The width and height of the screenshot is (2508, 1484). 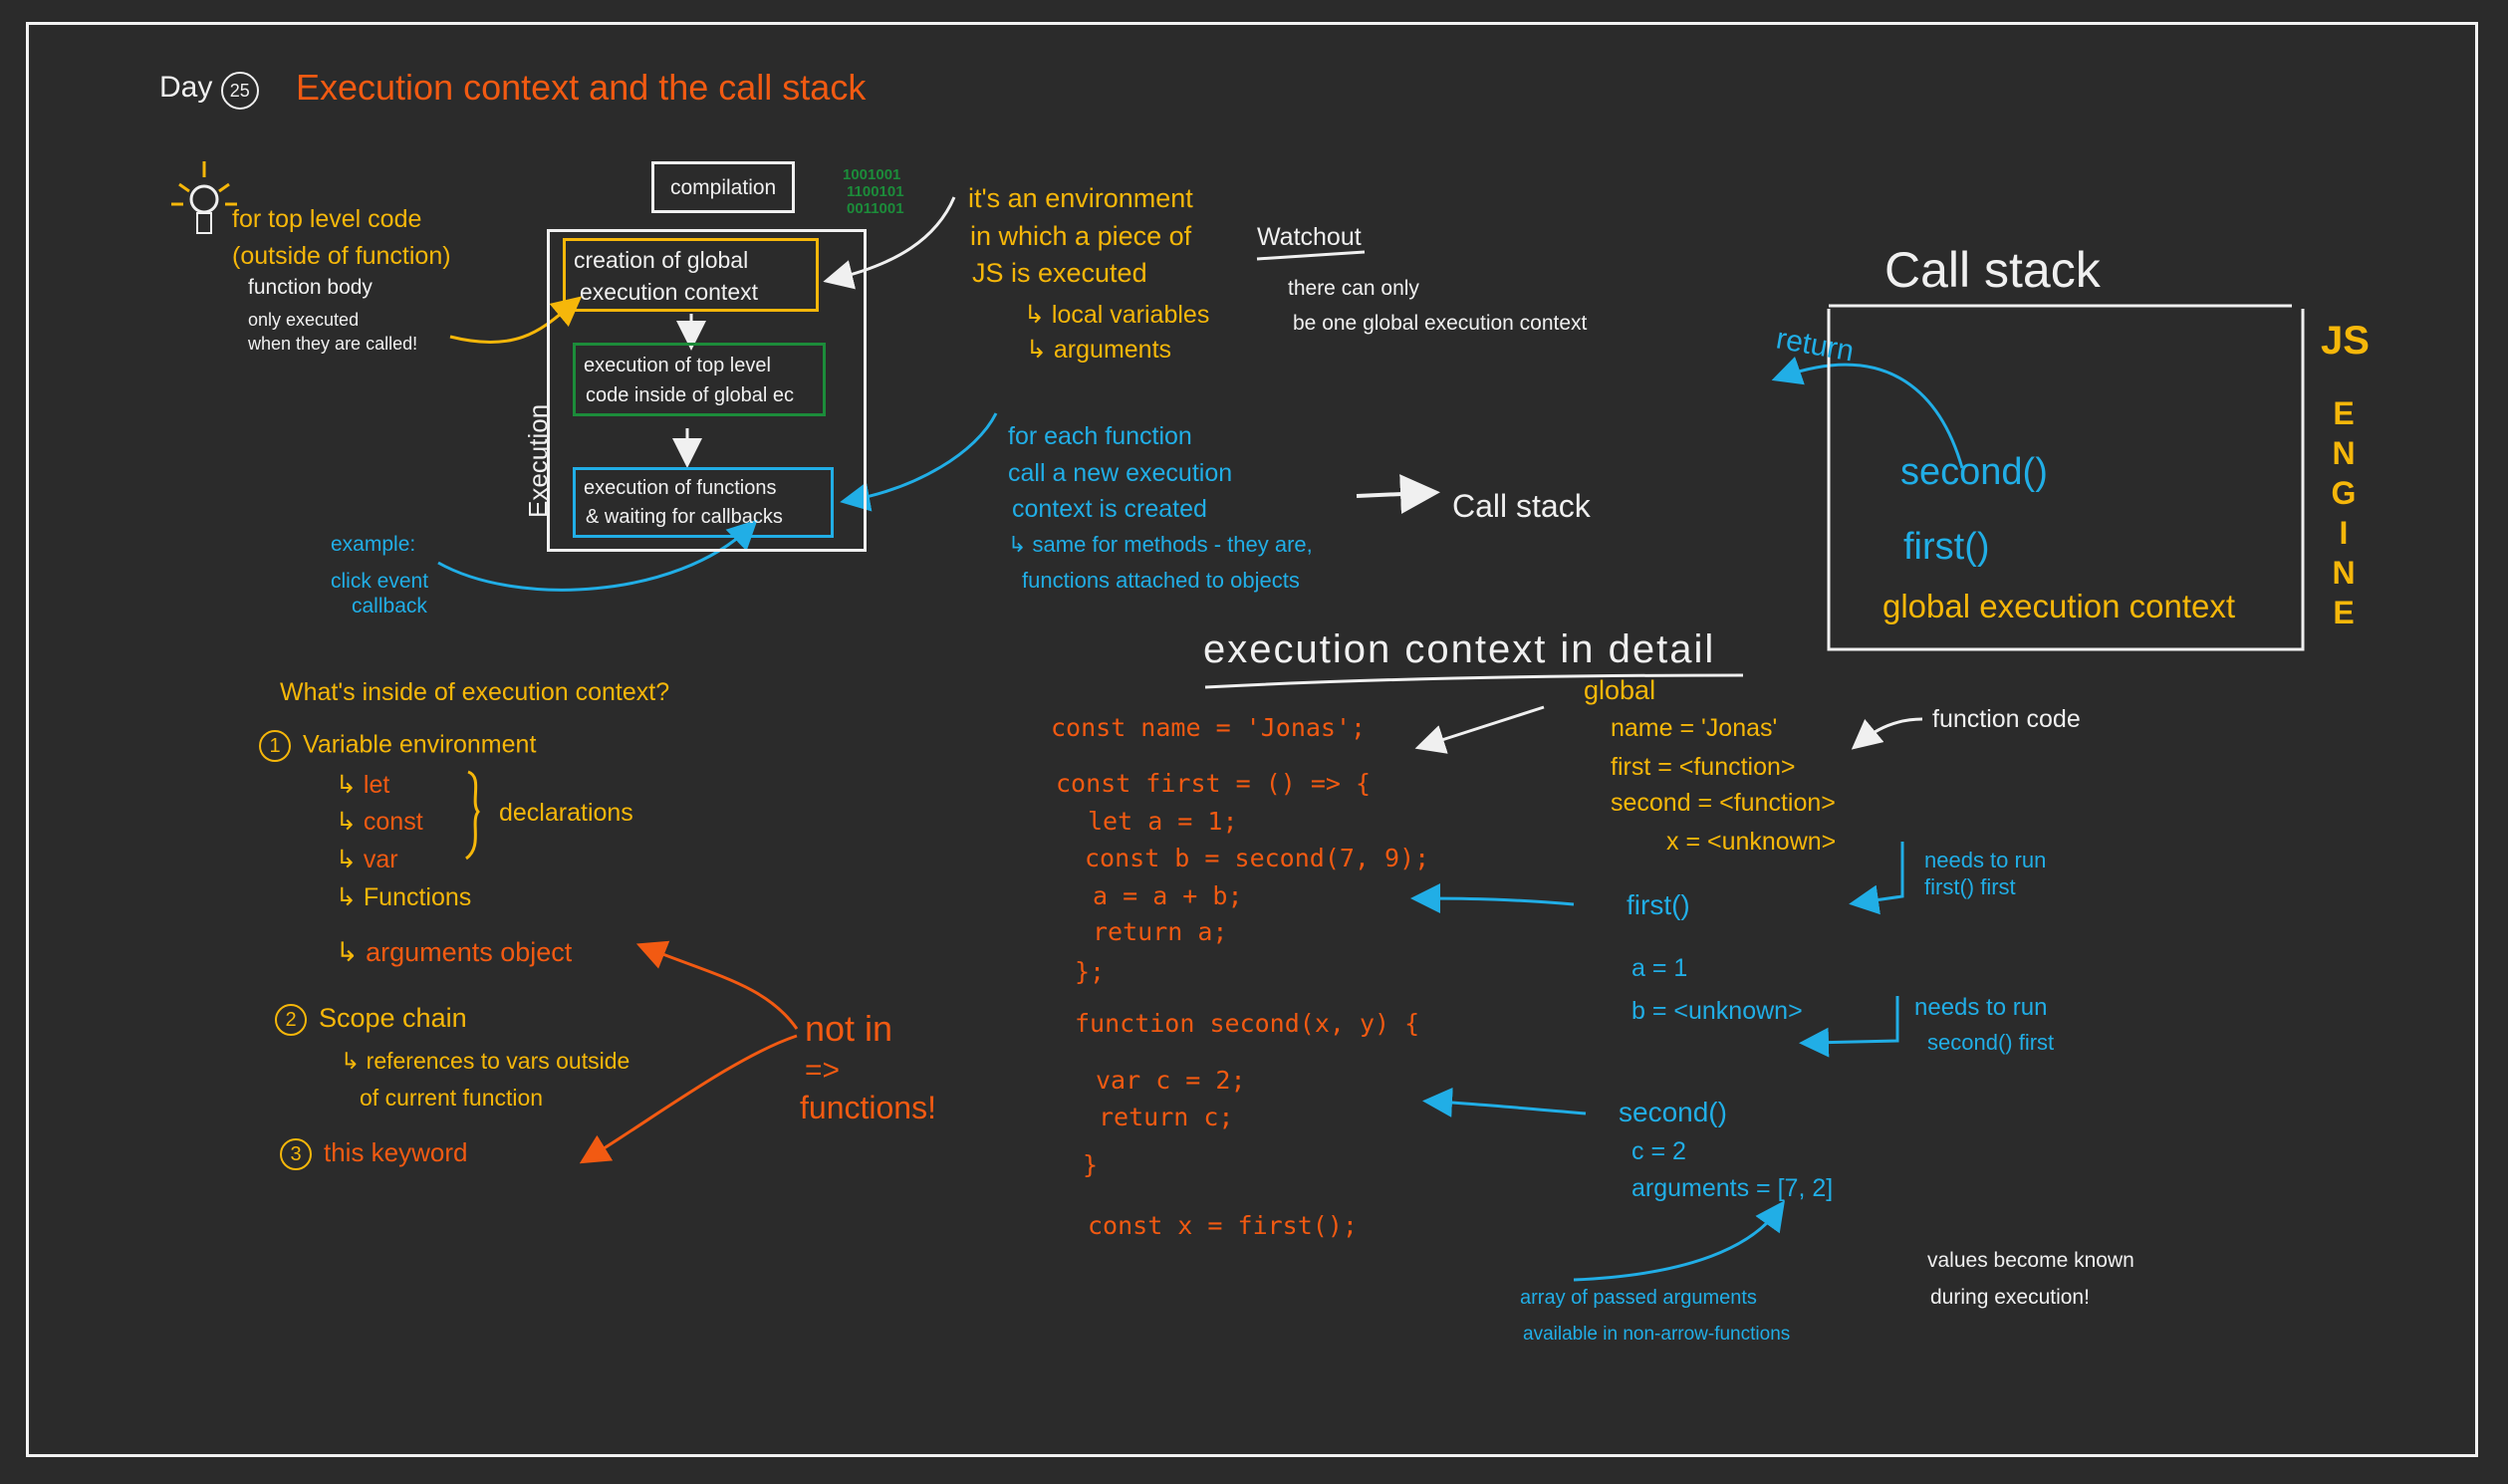 I want to click on contents-item-3: 3 this keyword, so click(x=374, y=1154).